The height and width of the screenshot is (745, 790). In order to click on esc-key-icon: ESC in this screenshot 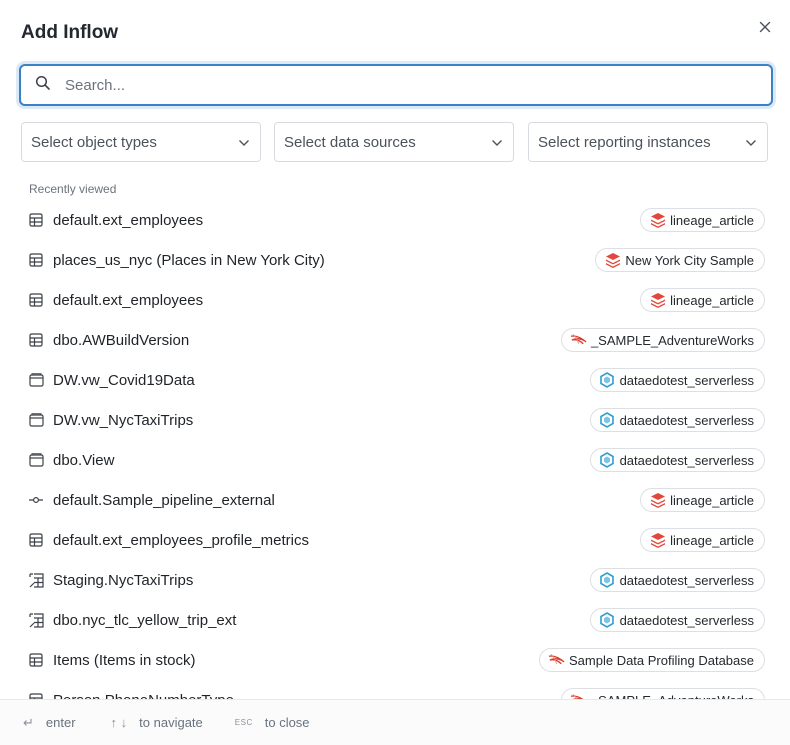, I will do `click(243, 722)`.